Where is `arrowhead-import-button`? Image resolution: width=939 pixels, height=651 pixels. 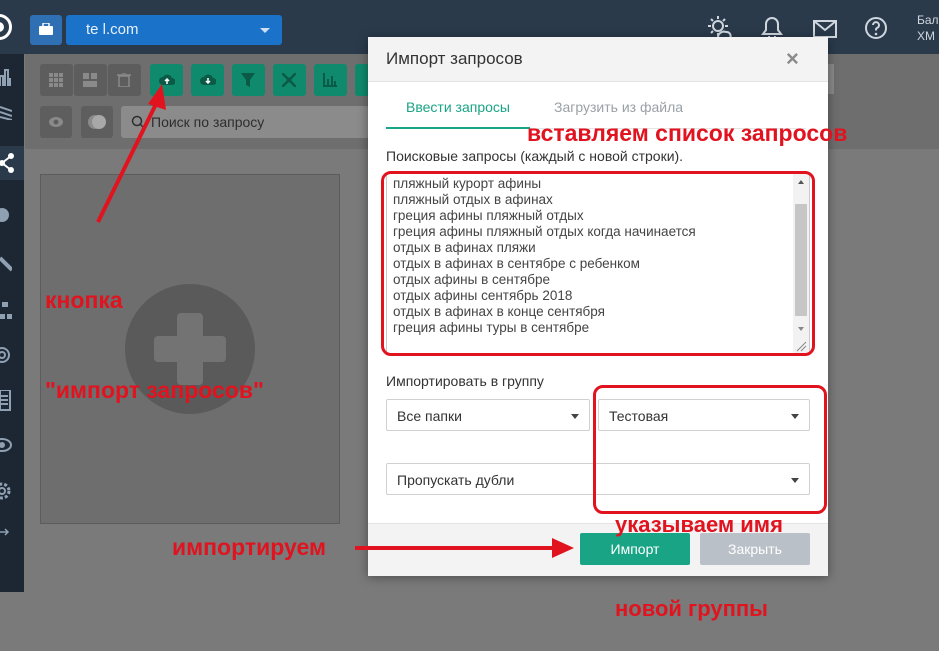
arrowhead-import-button is located at coordinates (157, 97).